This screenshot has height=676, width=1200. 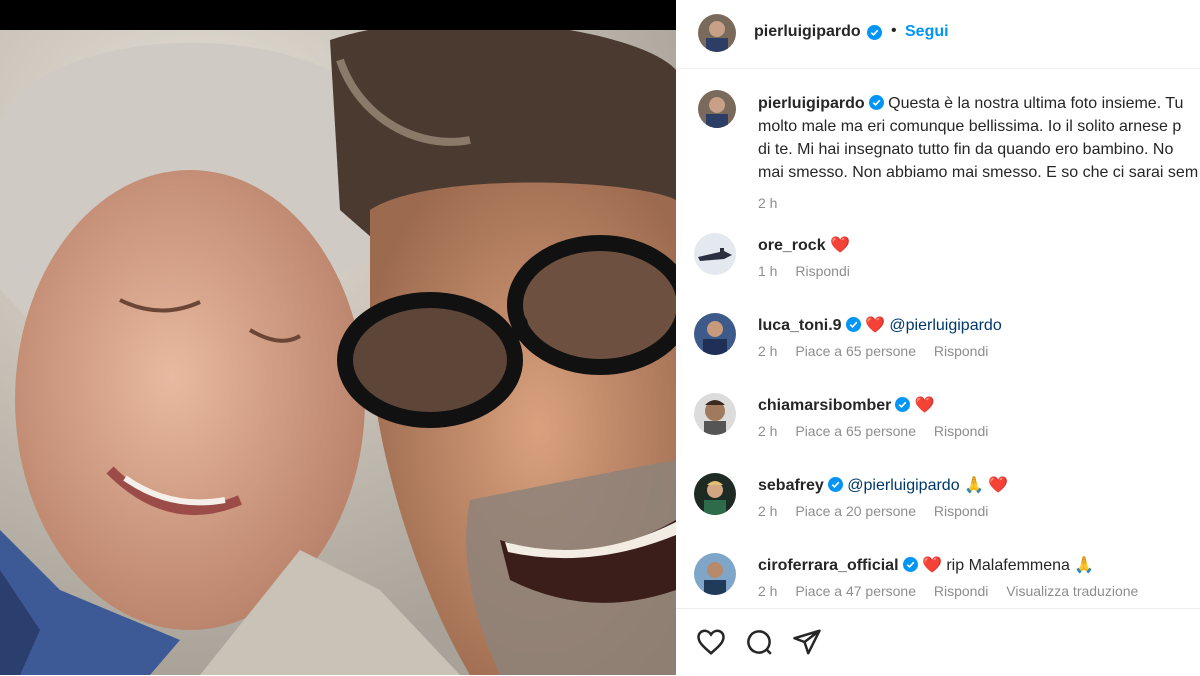 I want to click on commenter-username: luca_toni.9, so click(x=800, y=325).